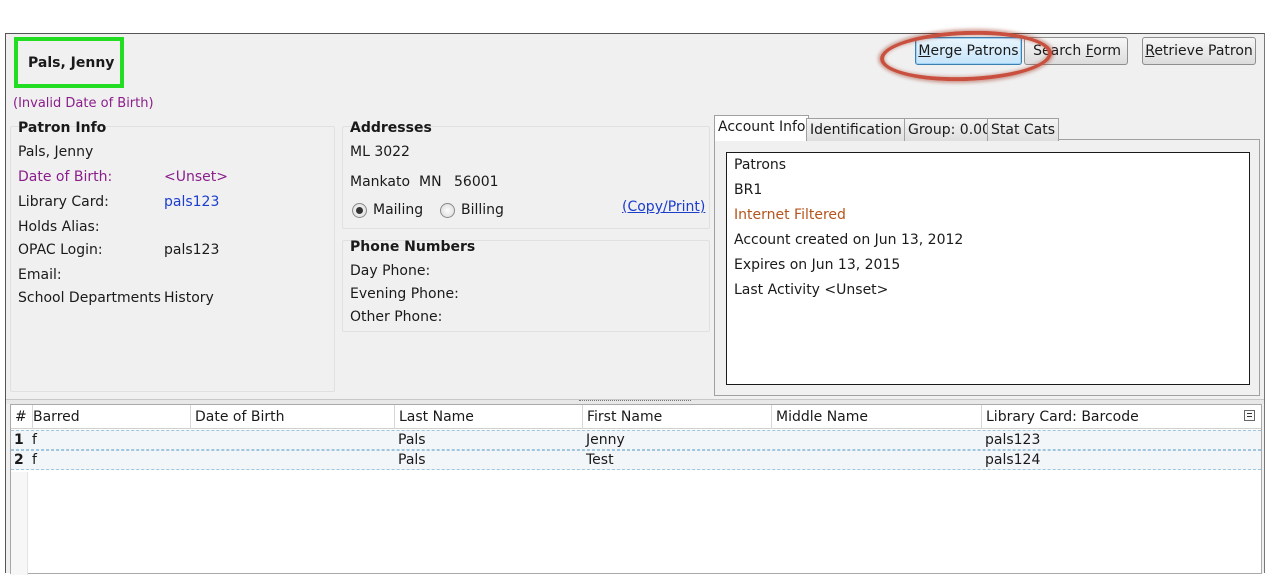 This screenshot has width=1267, height=575. Describe the element at coordinates (600, 460) in the screenshot. I see `row-first-name: Test` at that location.